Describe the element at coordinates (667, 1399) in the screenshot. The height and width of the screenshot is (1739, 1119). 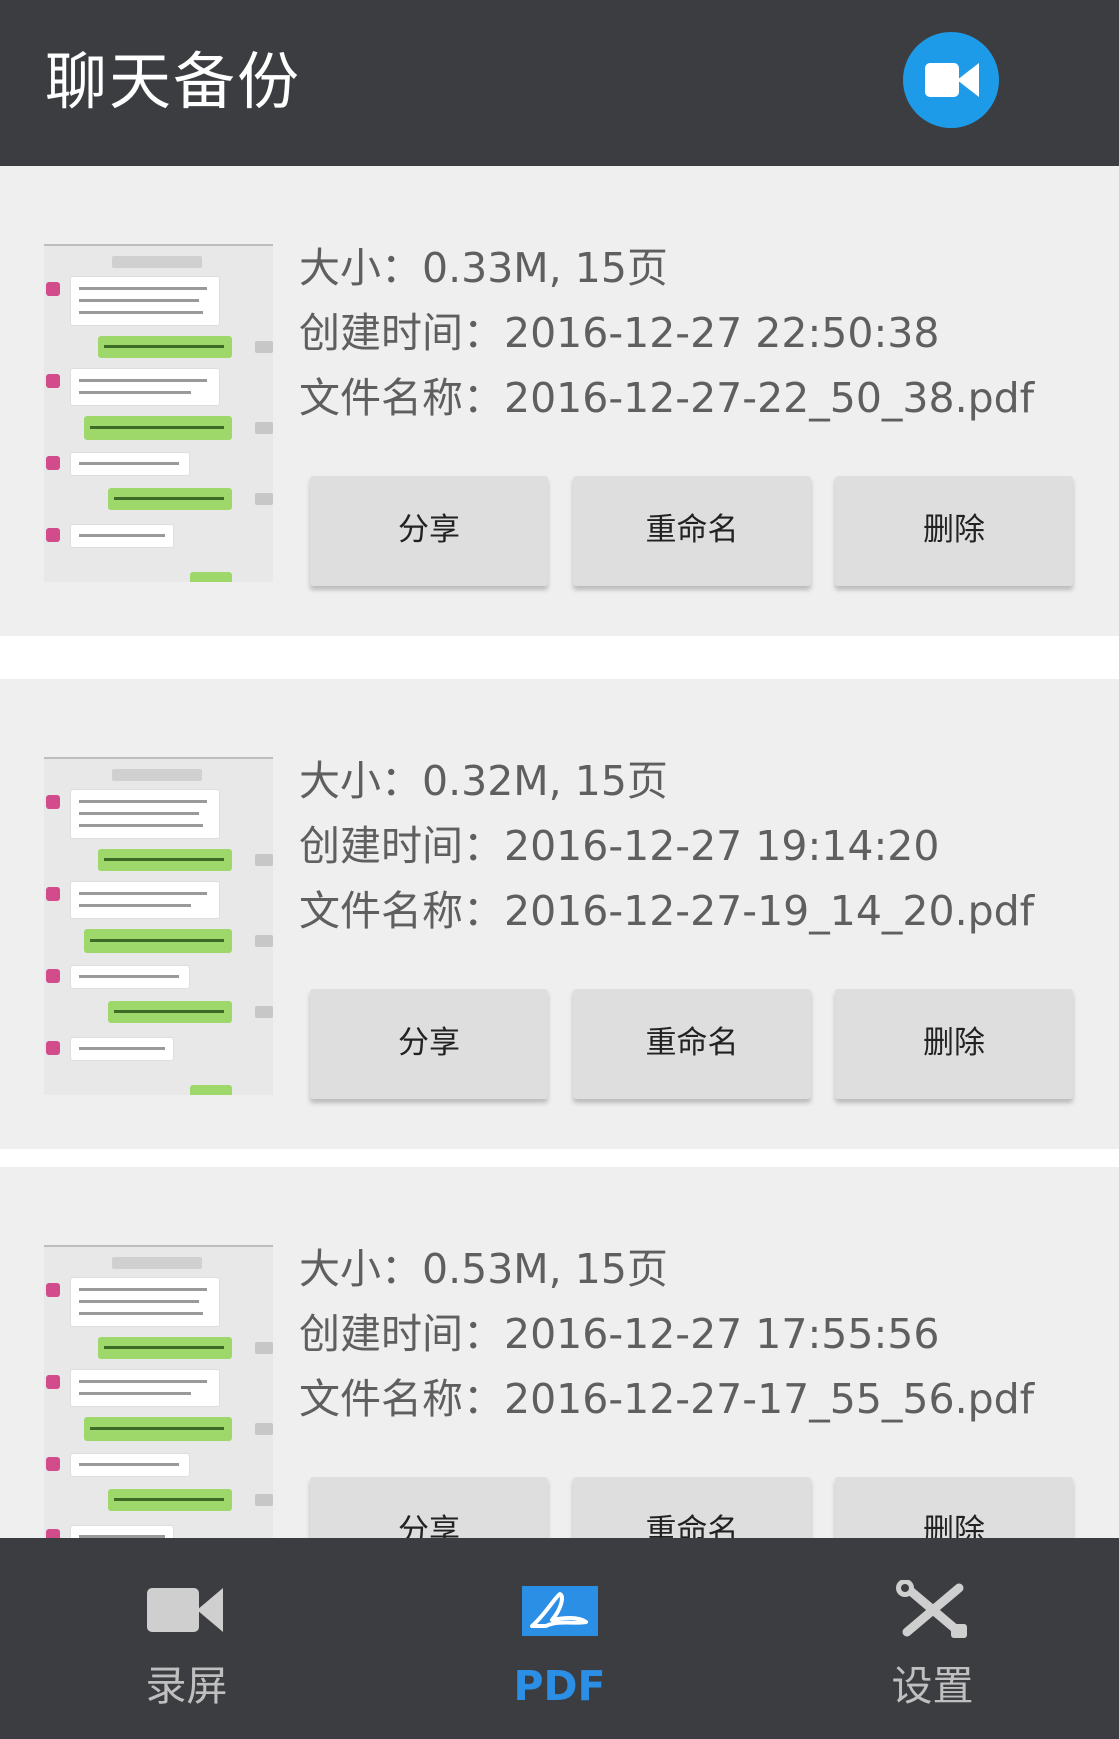
I see `file-name: 文件名称：2016-12-27-17_55_56.pdf` at that location.